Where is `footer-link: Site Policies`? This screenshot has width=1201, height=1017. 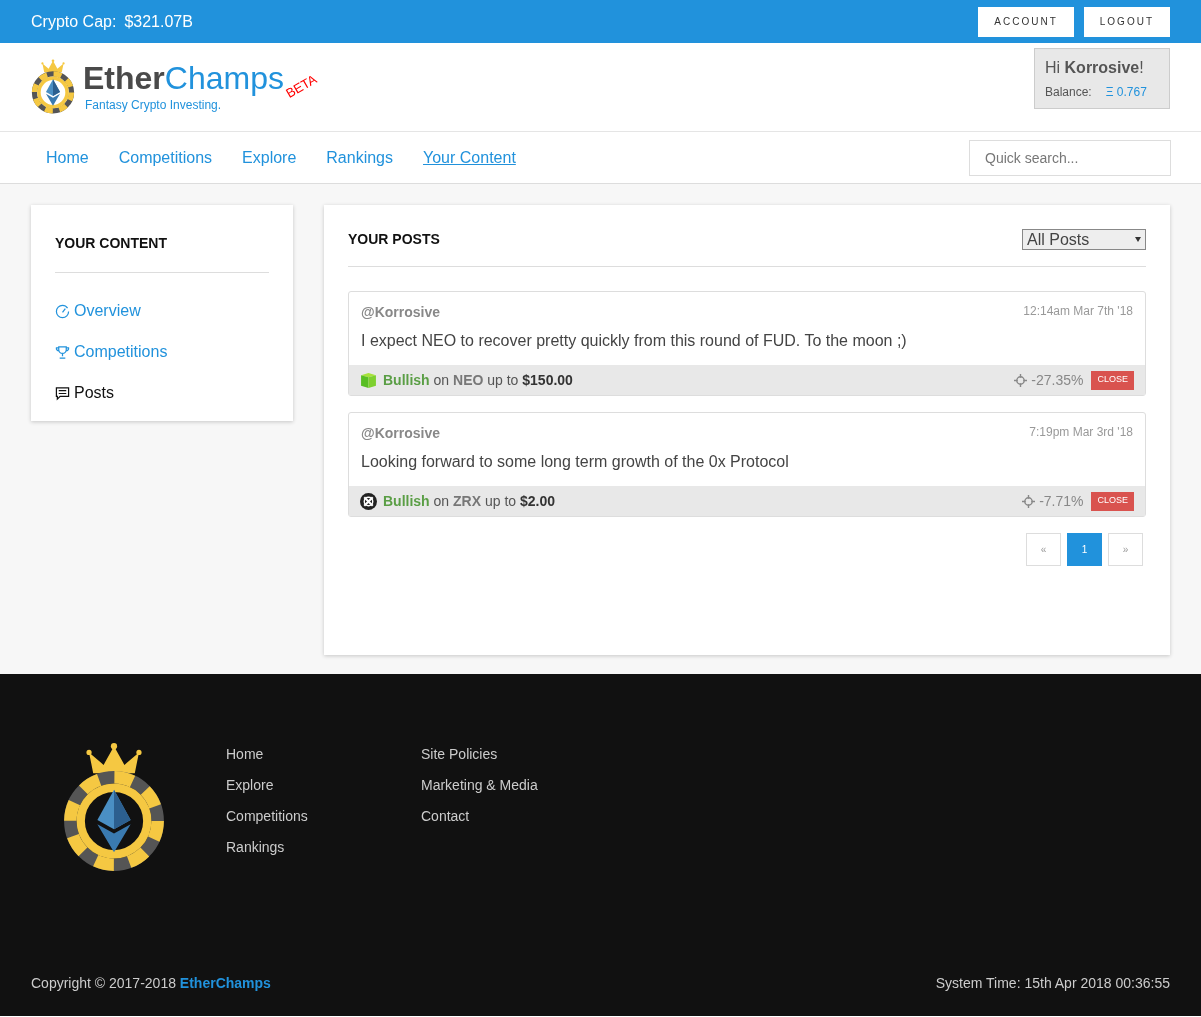 footer-link: Site Policies is located at coordinates (479, 754).